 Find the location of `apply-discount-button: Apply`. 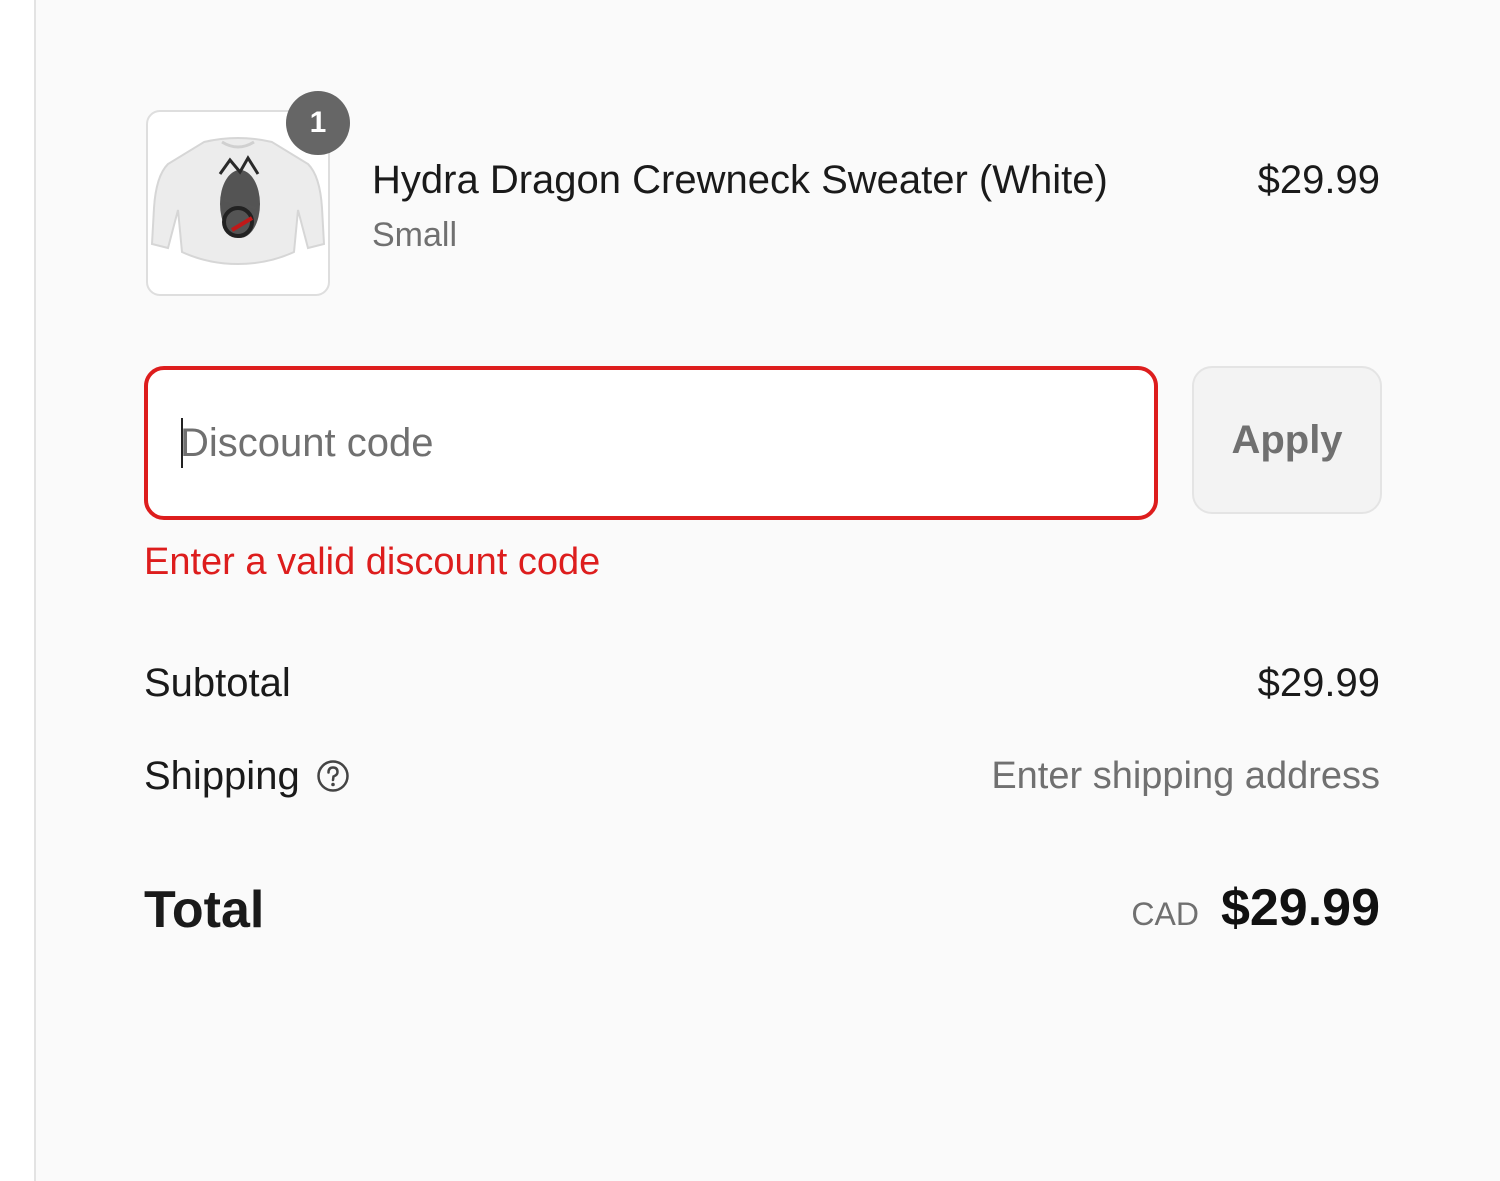

apply-discount-button: Apply is located at coordinates (1287, 440).